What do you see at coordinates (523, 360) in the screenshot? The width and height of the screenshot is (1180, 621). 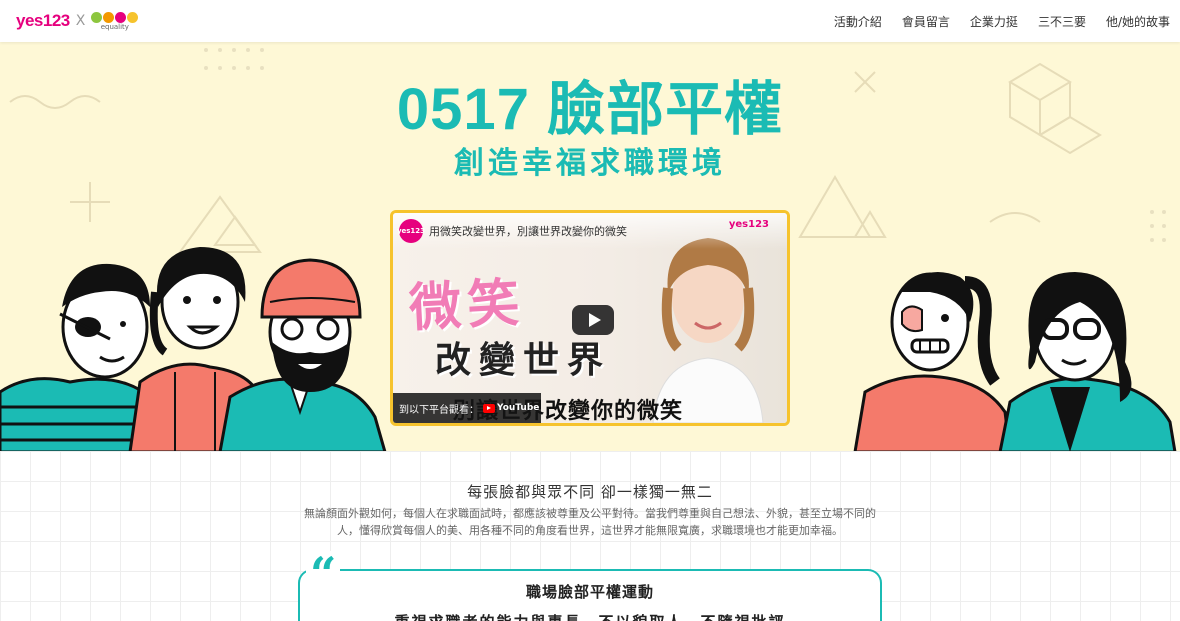 I see `video-caption-medium: 改變世界` at bounding box center [523, 360].